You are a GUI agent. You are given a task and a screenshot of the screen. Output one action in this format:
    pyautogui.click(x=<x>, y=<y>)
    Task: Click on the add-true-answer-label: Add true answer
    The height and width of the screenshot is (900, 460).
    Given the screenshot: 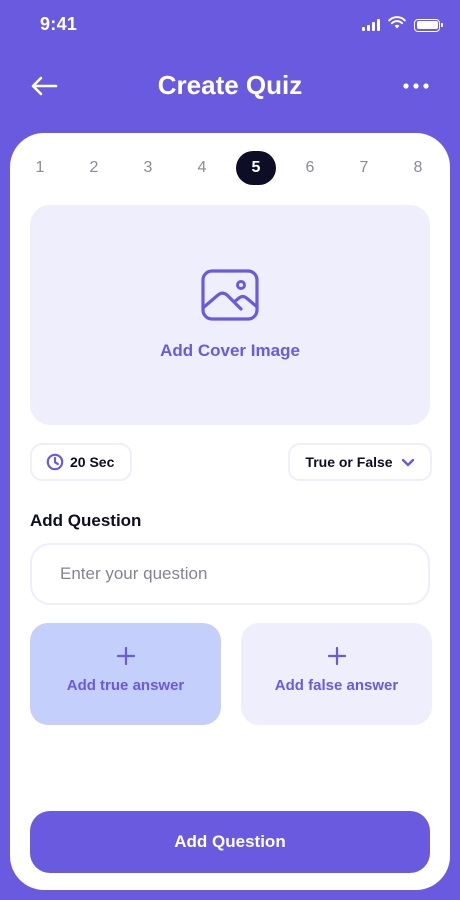 What is the action you would take?
    pyautogui.click(x=125, y=685)
    